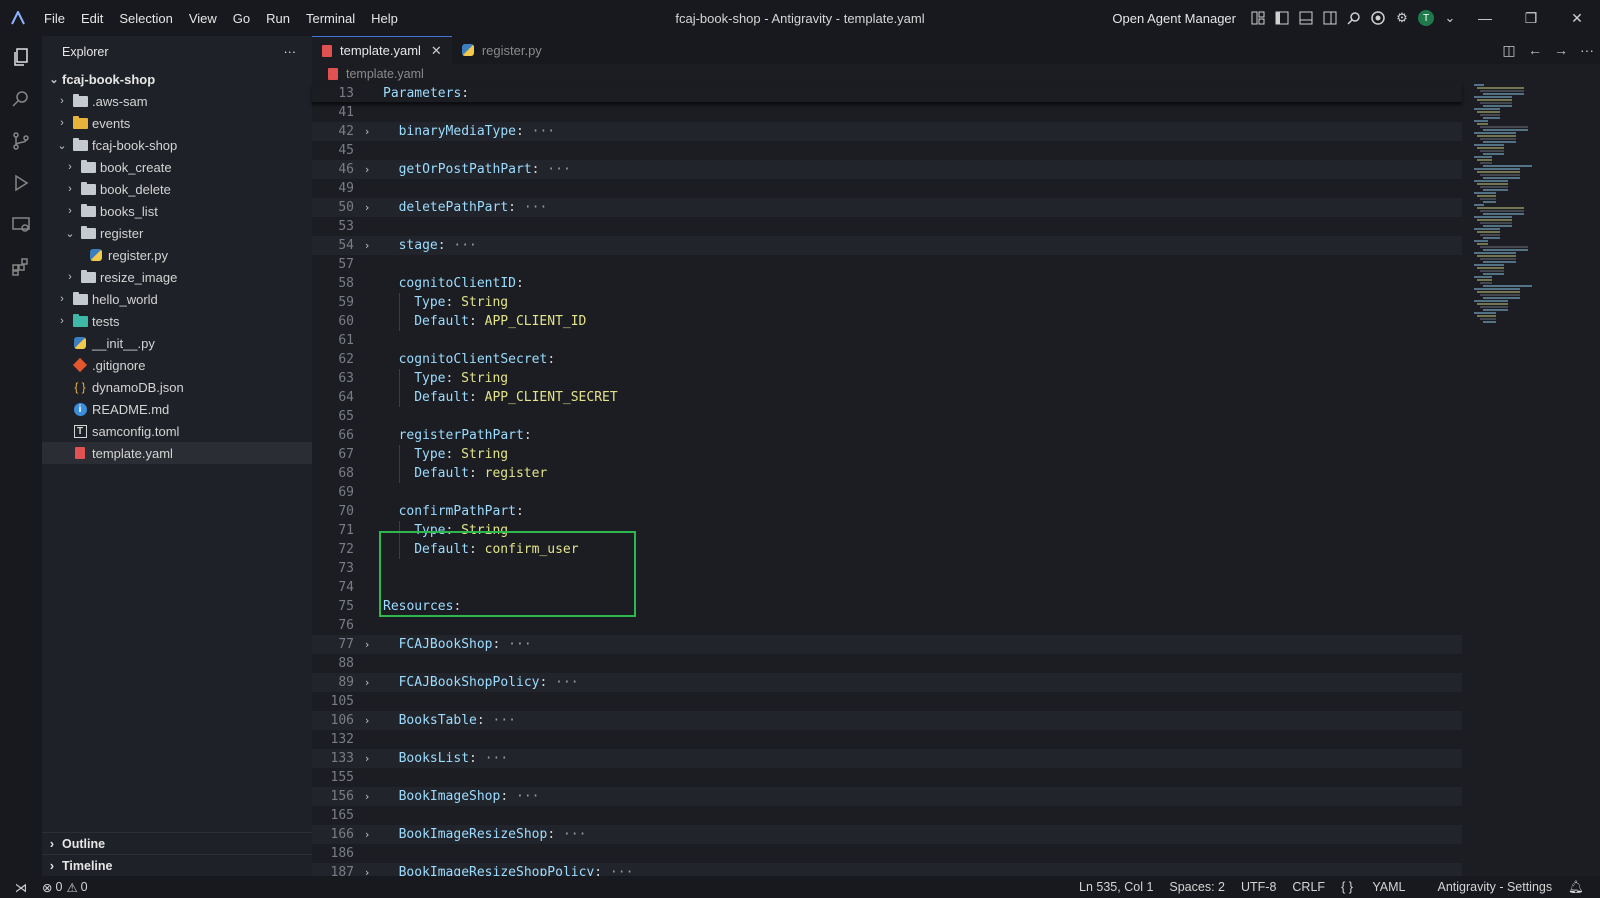 This screenshot has width=1600, height=898. Describe the element at coordinates (1258, 887) in the screenshot. I see `encoding: UTF-8` at that location.